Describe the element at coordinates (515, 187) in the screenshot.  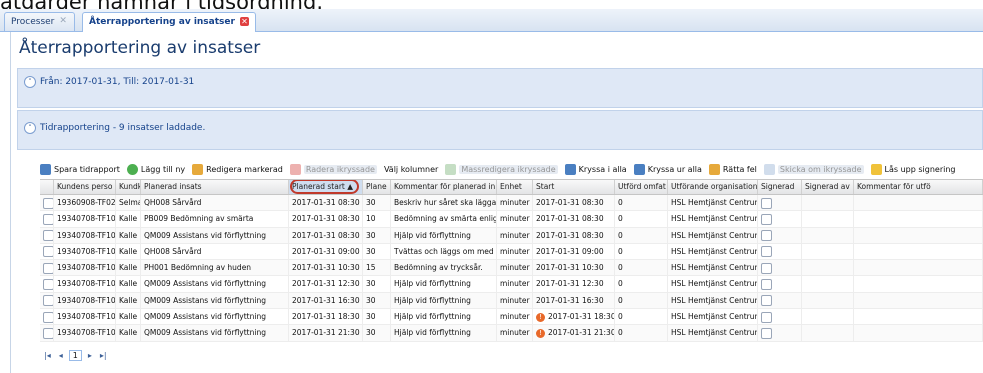
I see `col-header-unit: Enhet` at that location.